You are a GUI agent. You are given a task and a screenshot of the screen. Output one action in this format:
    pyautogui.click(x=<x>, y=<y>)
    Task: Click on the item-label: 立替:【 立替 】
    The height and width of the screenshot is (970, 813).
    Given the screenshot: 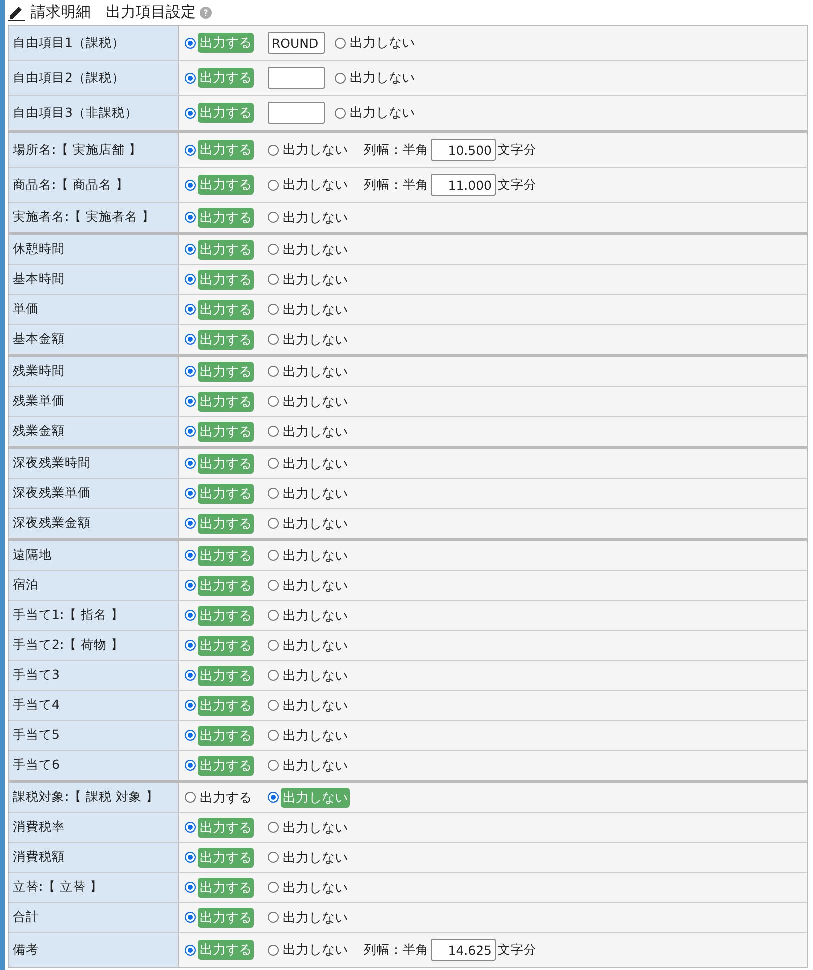 What is the action you would take?
    pyautogui.click(x=58, y=887)
    